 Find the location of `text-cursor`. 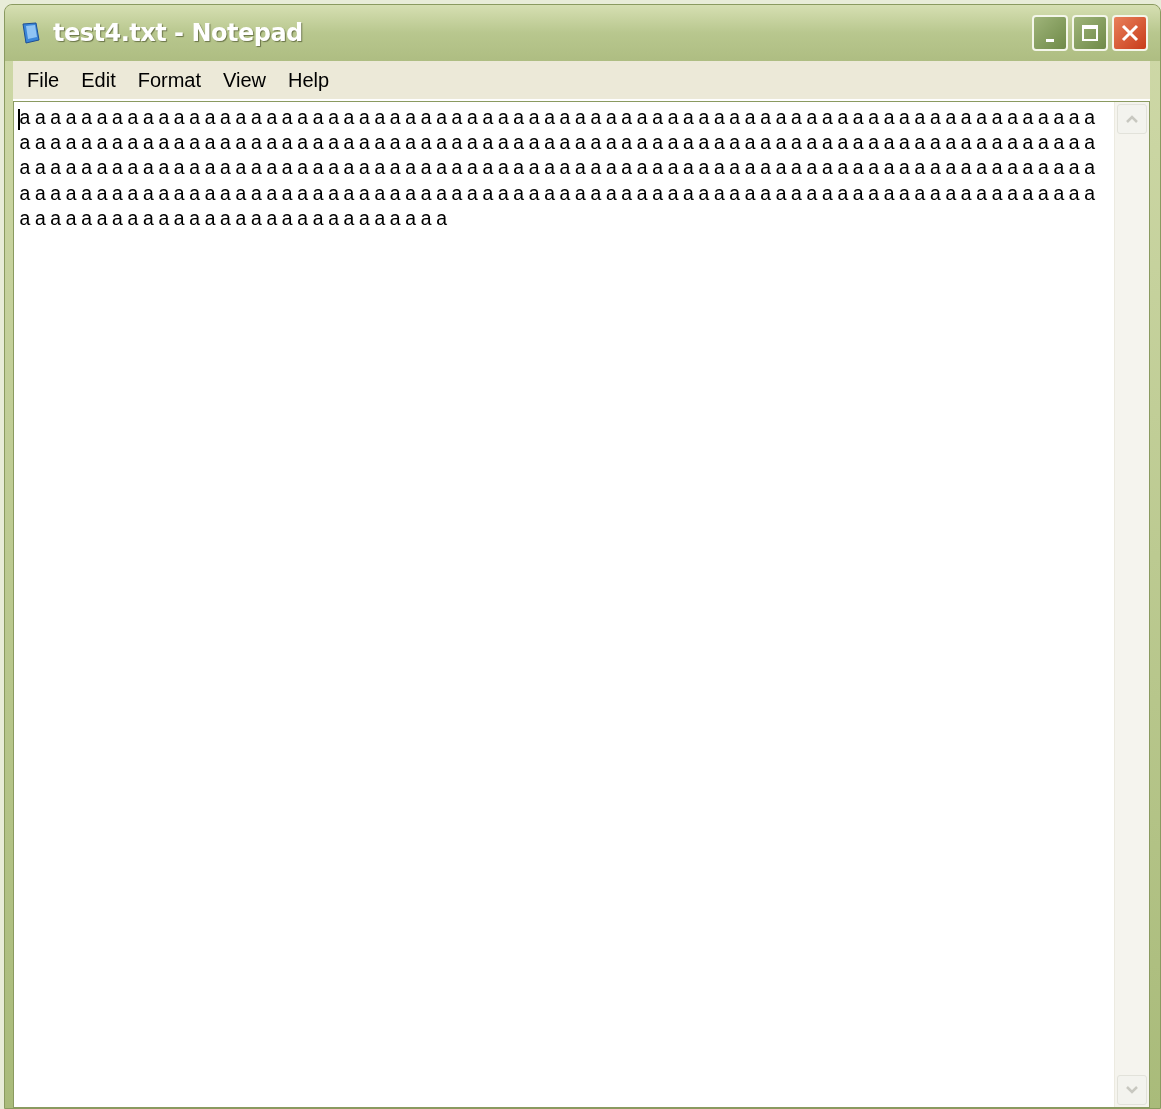

text-cursor is located at coordinates (19, 119).